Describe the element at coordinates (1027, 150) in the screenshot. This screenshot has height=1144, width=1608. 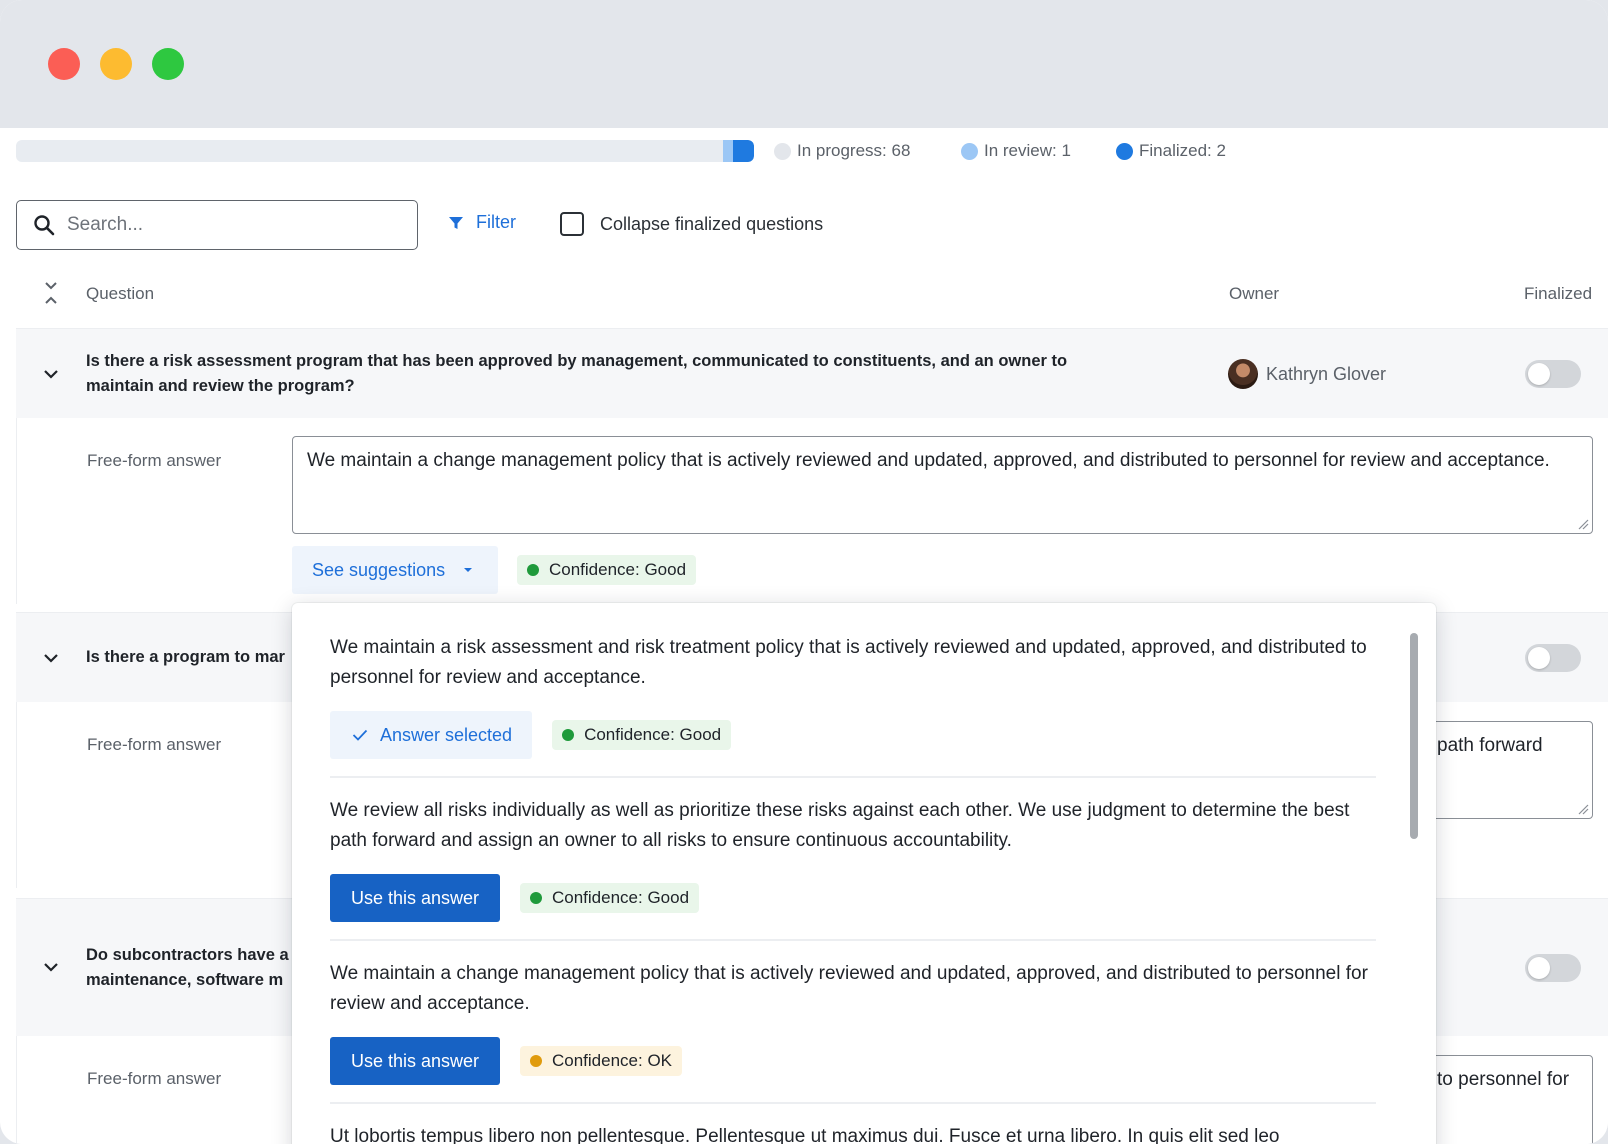
I see `legend-in-review-label: In review: 1` at that location.